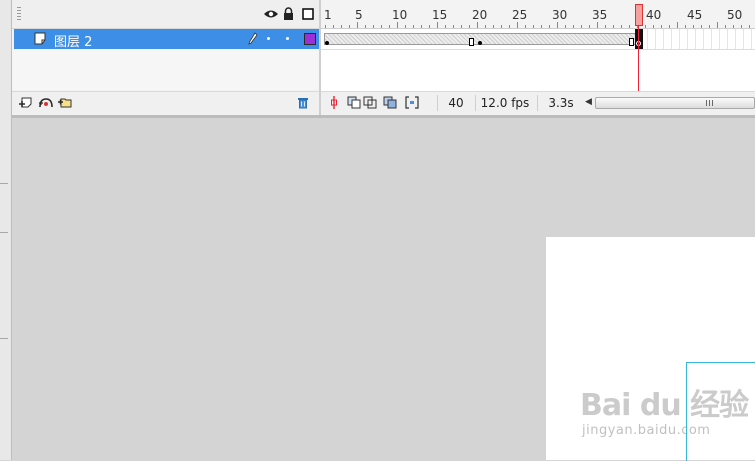  What do you see at coordinates (359, 15) in the screenshot?
I see `ruler-label: 5` at bounding box center [359, 15].